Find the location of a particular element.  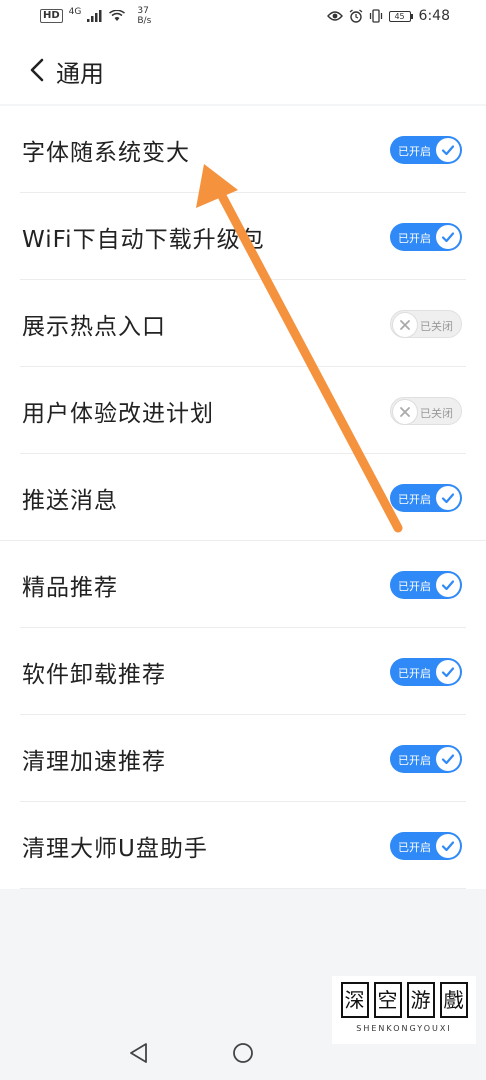

watermark-logo: 深 空 游 戲 SHENKONGYOUXI is located at coordinates (404, 1010).